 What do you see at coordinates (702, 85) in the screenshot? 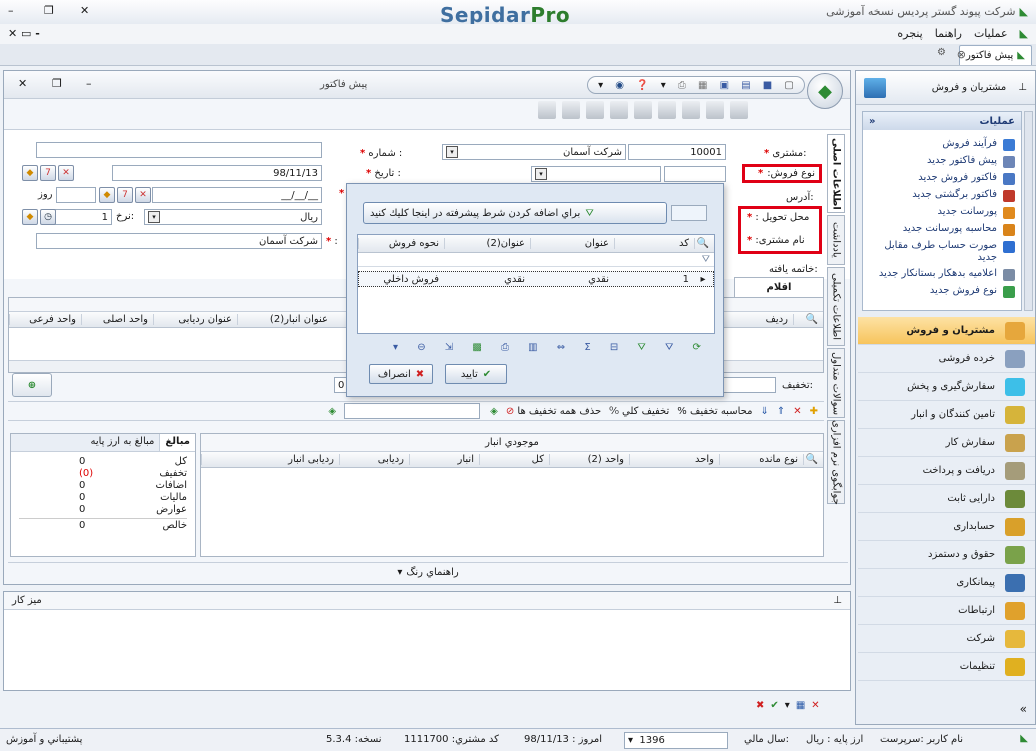
I see `copy-icon: ▦` at bounding box center [702, 85].